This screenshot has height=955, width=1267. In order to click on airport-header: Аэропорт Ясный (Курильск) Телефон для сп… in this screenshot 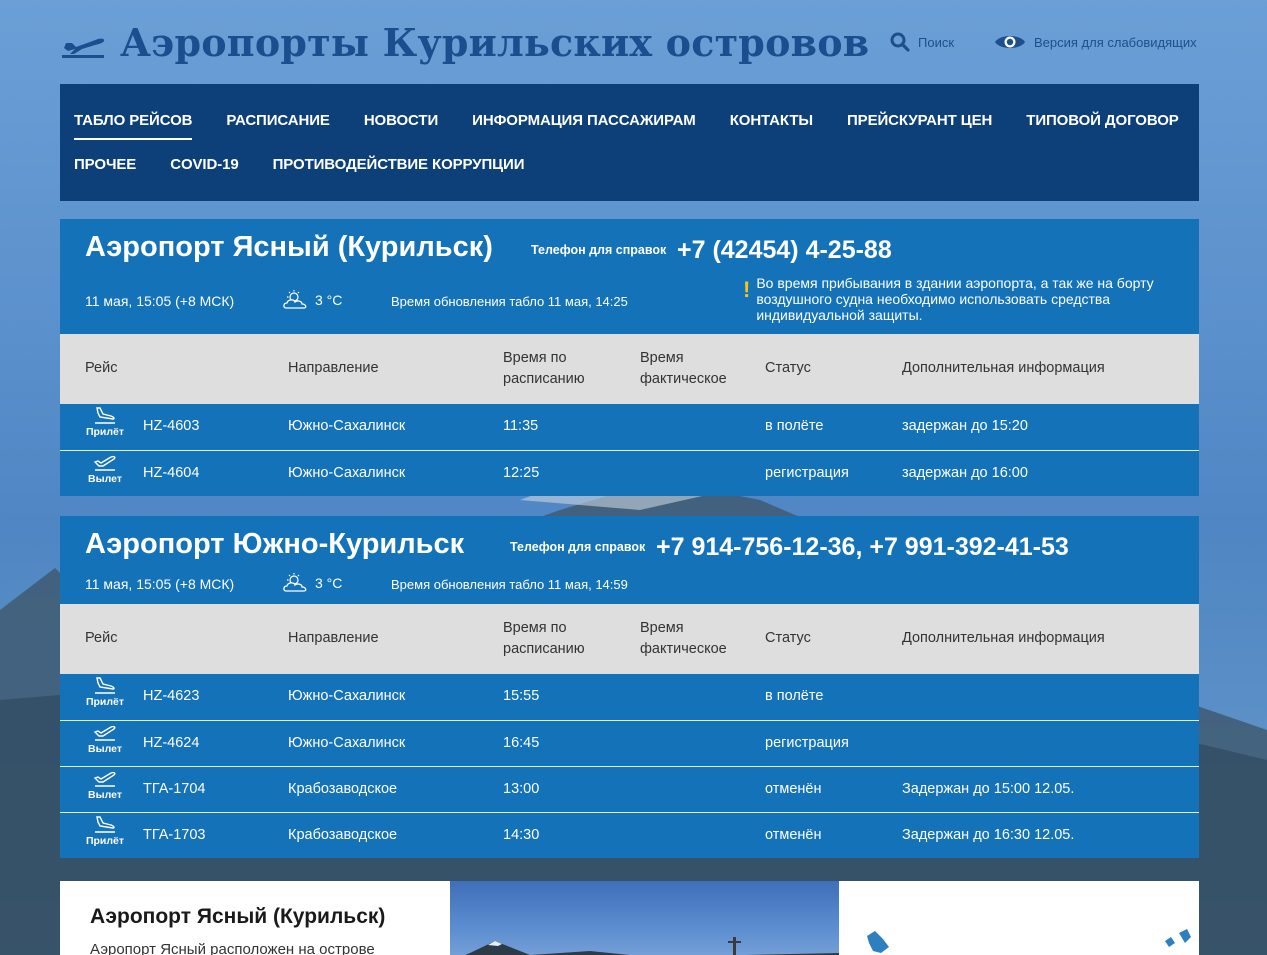, I will do `click(629, 276)`.